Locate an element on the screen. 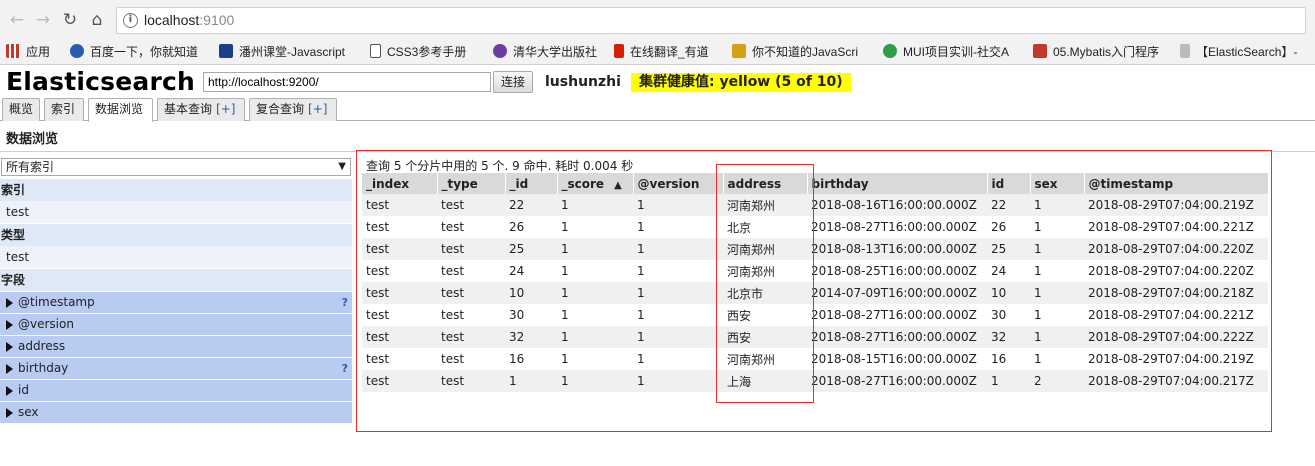 The width and height of the screenshot is (1315, 466). tab-label: 数据浏览 is located at coordinates (119, 109).